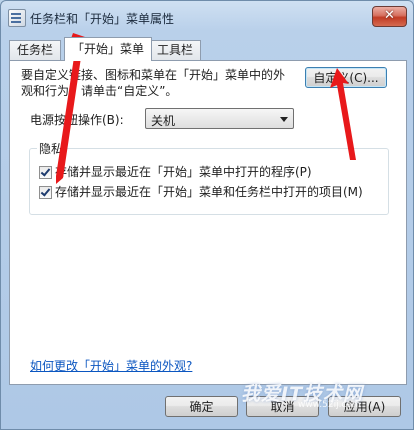  I want to click on start-menu-help-link: 如何更改「开始」菜单的外观?, so click(111, 365).